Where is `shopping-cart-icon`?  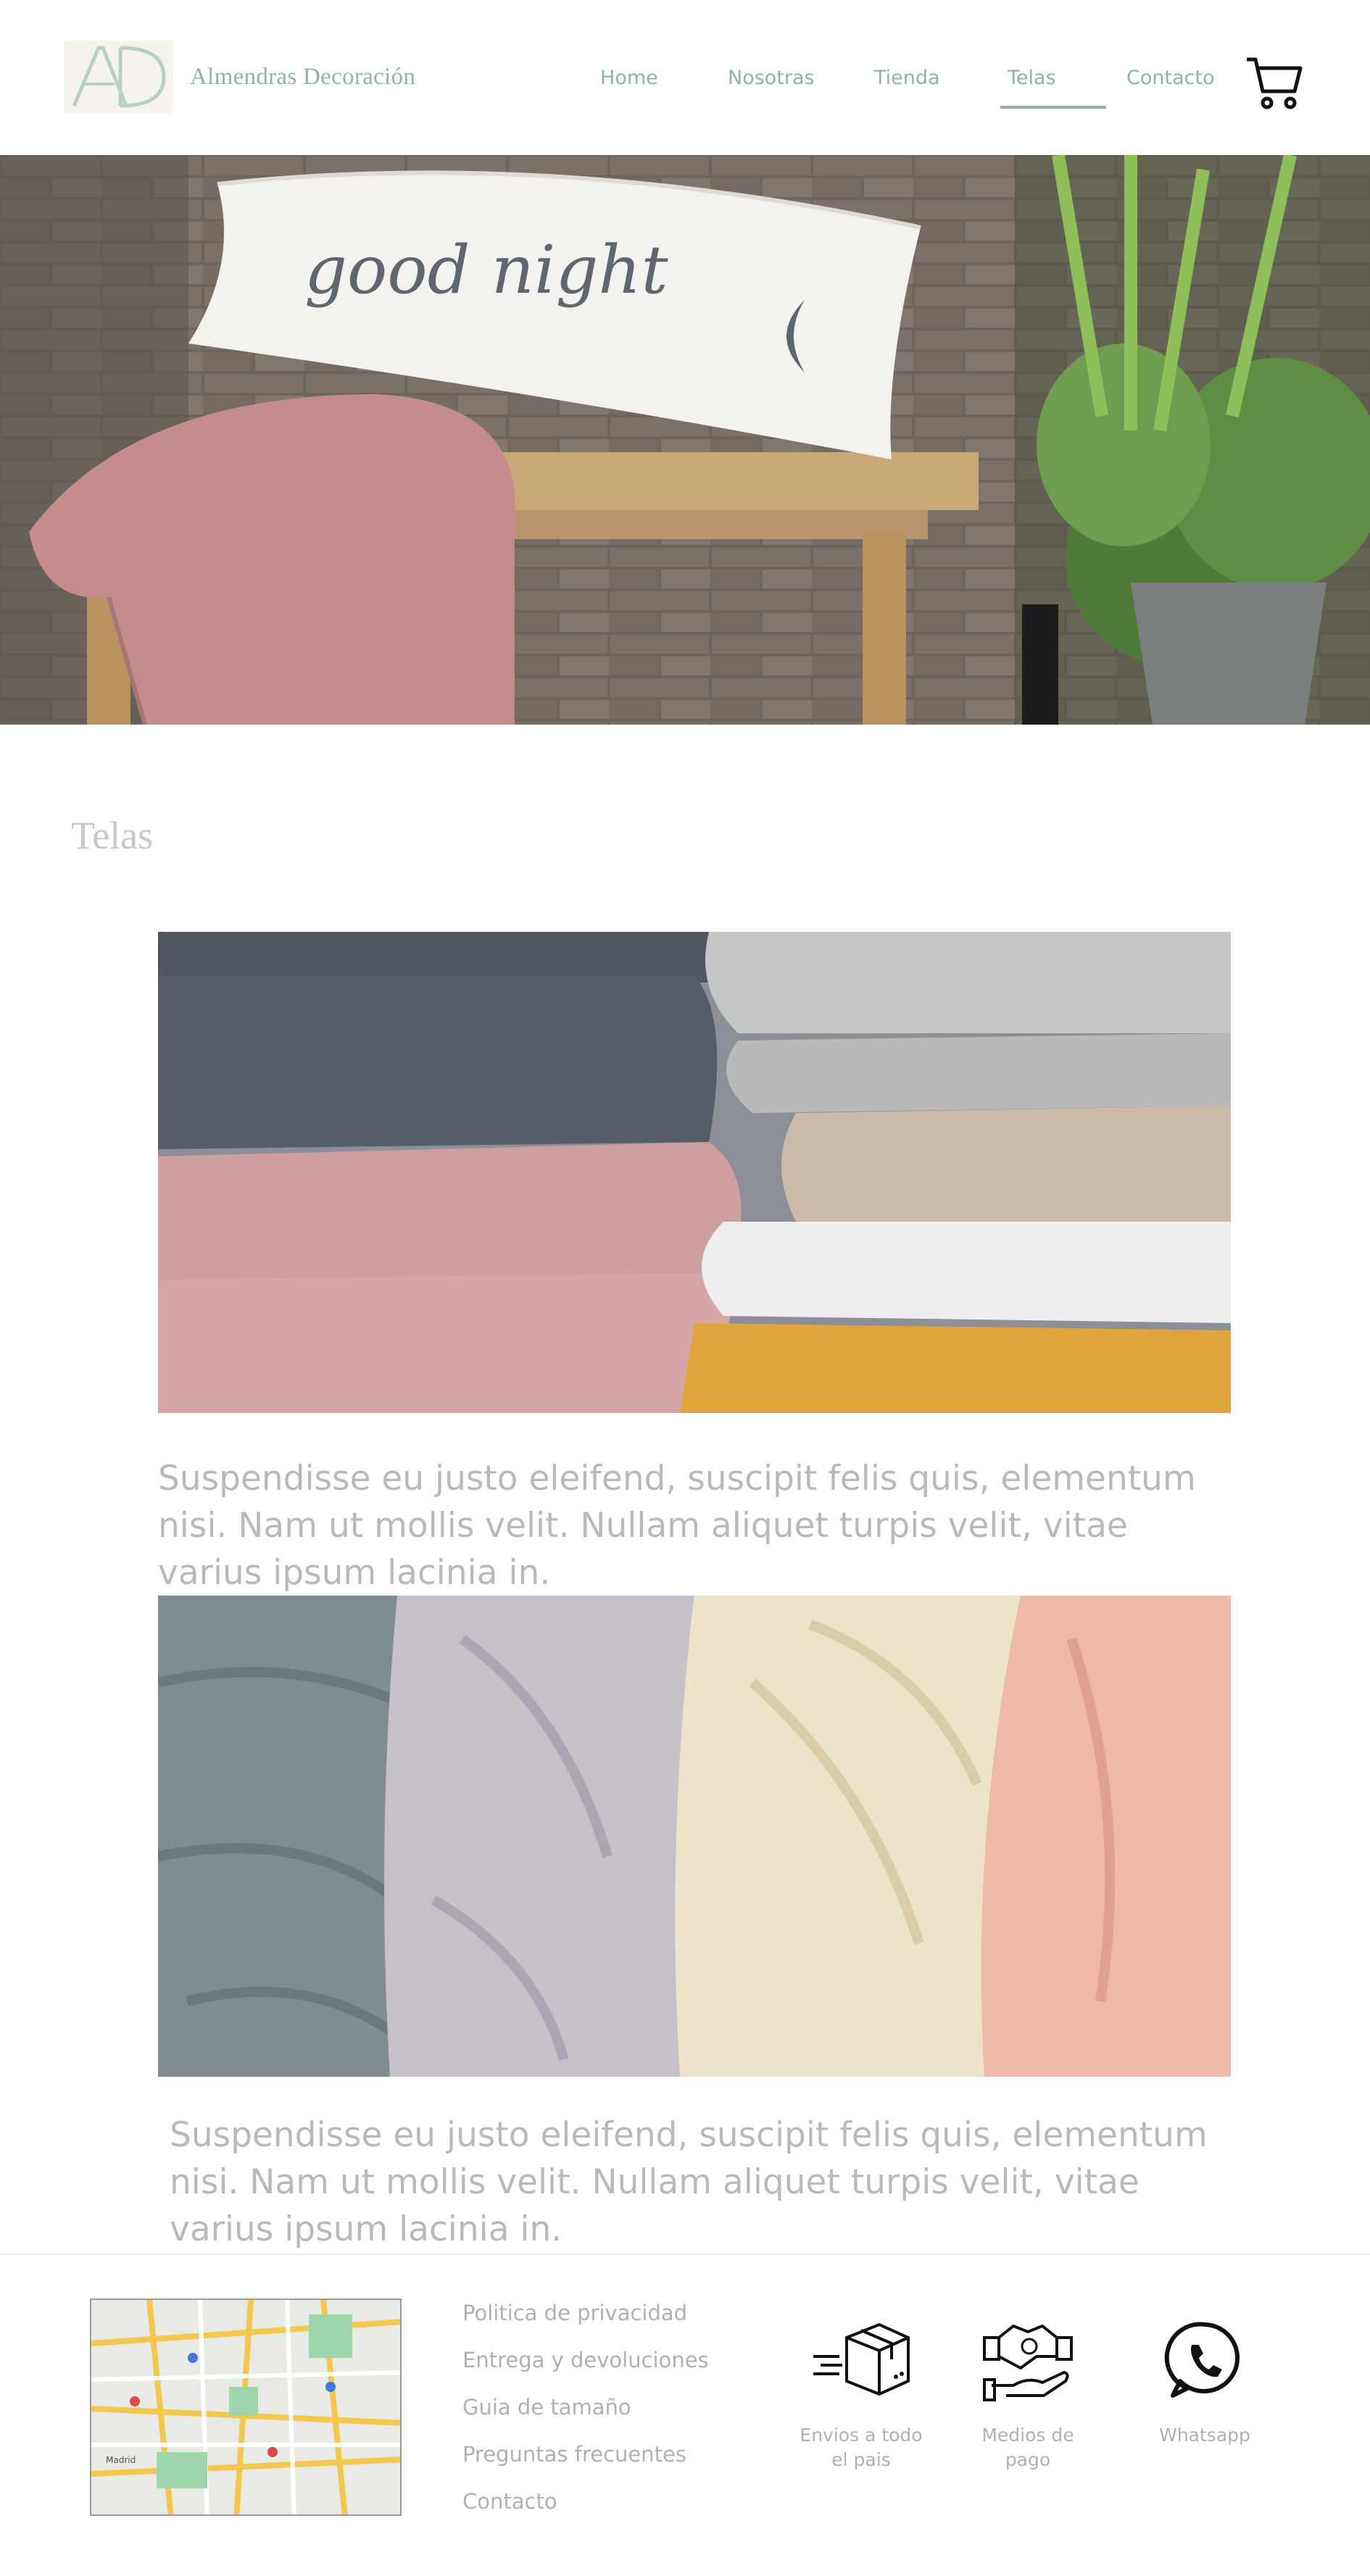
shopping-cart-icon is located at coordinates (1274, 83).